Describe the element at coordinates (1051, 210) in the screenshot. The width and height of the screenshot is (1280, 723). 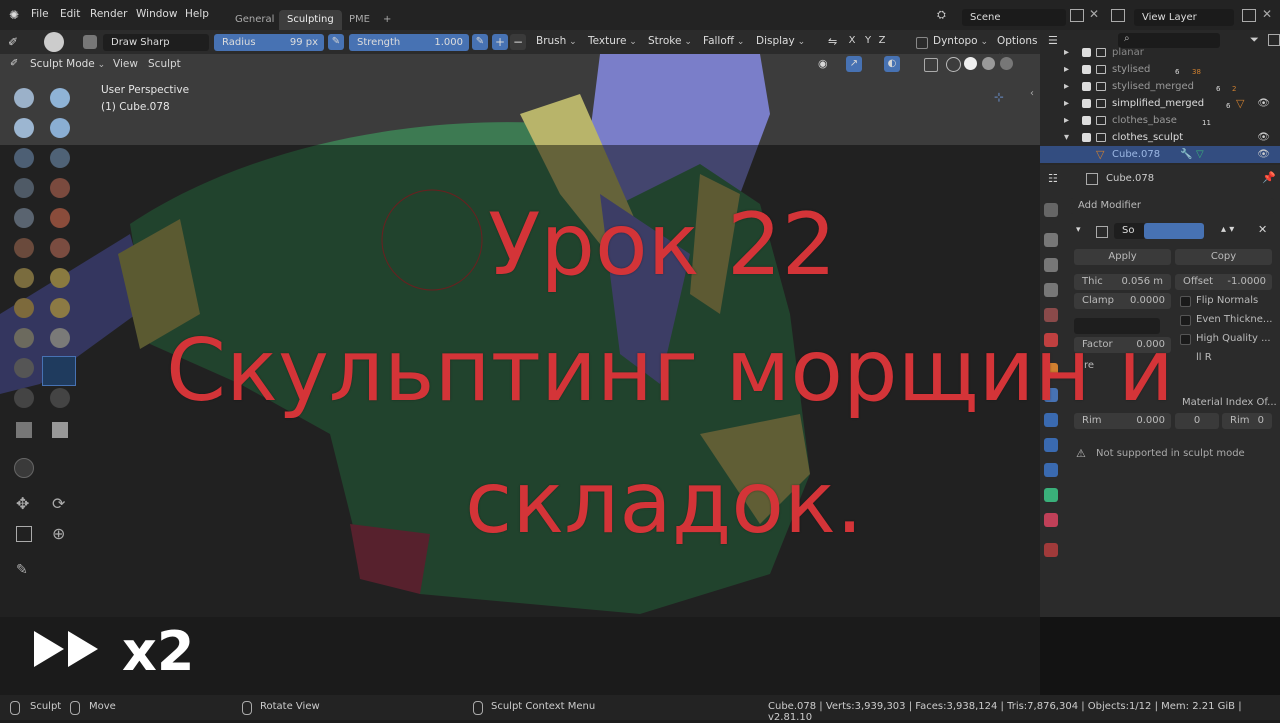
I see `tool-tab-icon` at that location.